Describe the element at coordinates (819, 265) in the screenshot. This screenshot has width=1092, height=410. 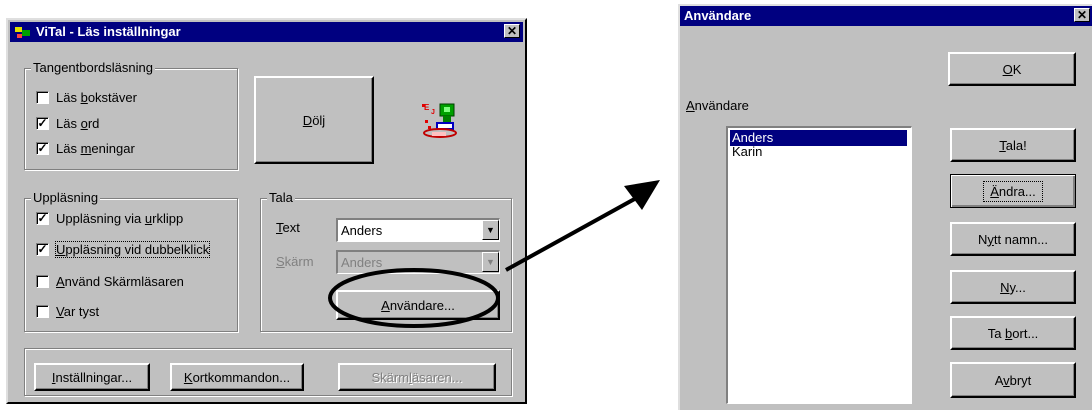
I see `users-listbox: Anders Karin` at that location.